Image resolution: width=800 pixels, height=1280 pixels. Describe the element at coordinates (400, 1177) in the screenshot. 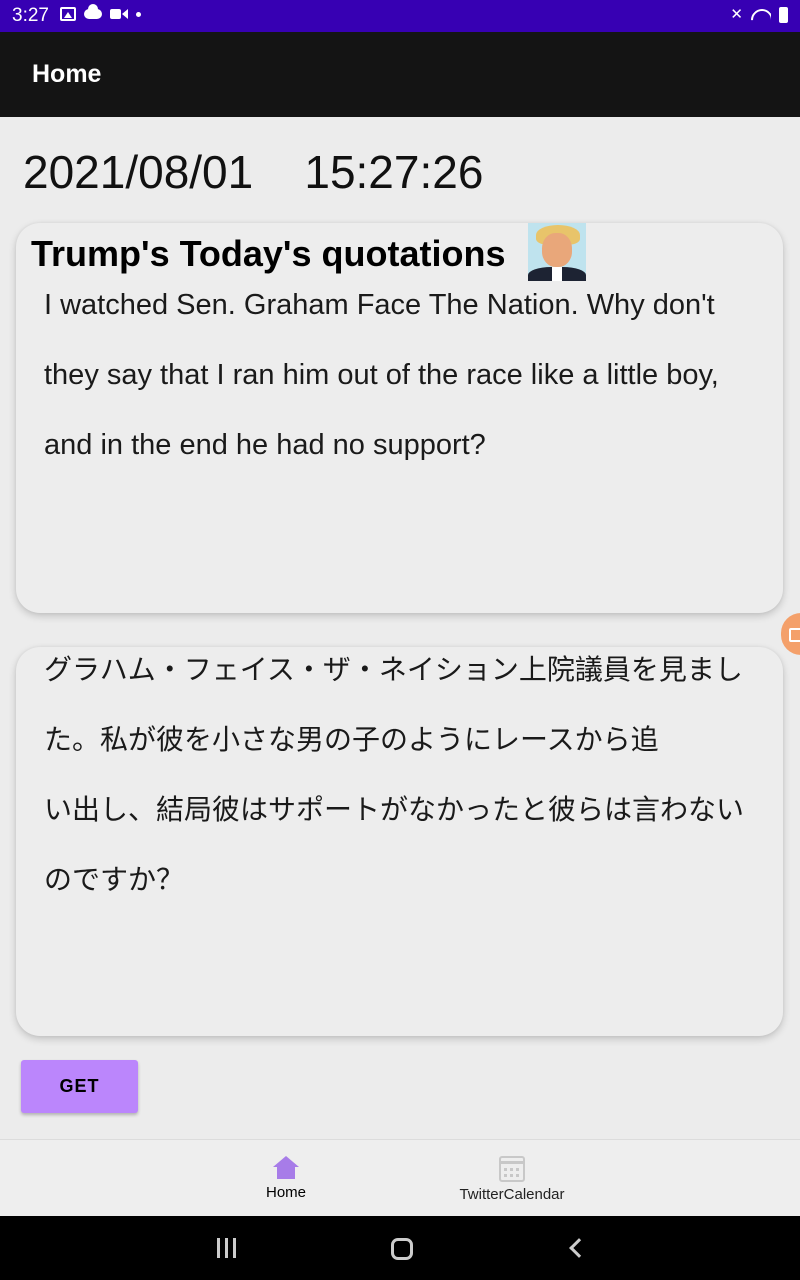

I see `bottom-navigation: Home TwitterCalendar` at that location.